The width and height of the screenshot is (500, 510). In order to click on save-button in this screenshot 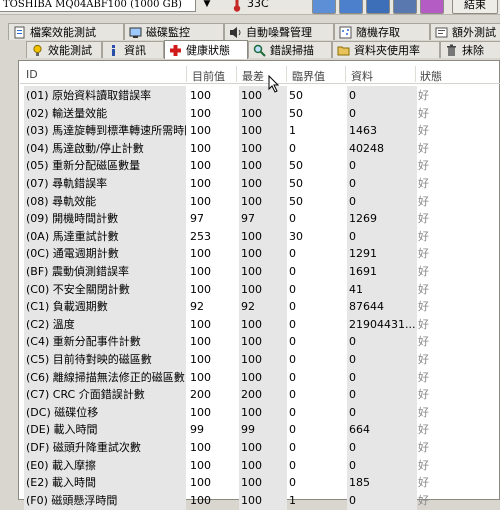, I will do `click(405, 7)`.